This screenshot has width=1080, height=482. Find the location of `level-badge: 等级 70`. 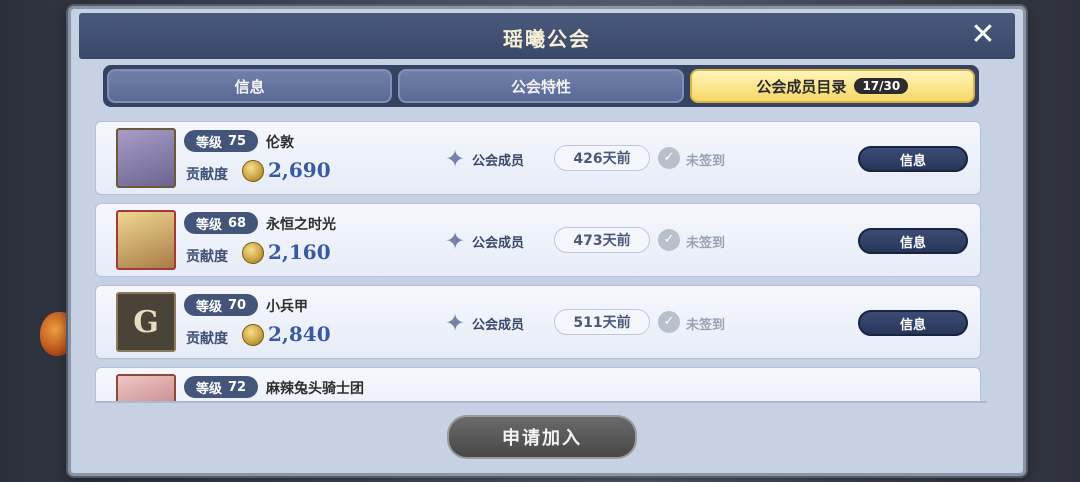

level-badge: 等级 70 is located at coordinates (221, 305).